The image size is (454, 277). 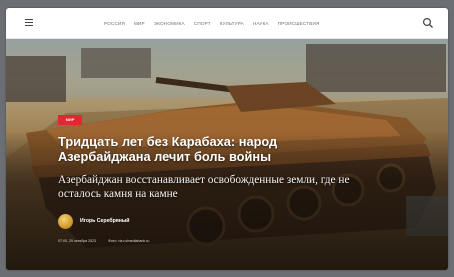 What do you see at coordinates (77, 241) in the screenshot?
I see `publish-date: 07:00, 29 октября 2023` at bounding box center [77, 241].